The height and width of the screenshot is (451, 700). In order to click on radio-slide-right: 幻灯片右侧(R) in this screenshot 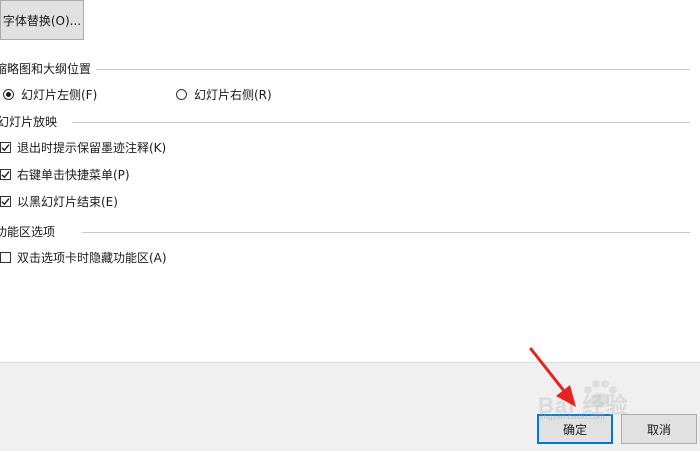, I will do `click(224, 94)`.